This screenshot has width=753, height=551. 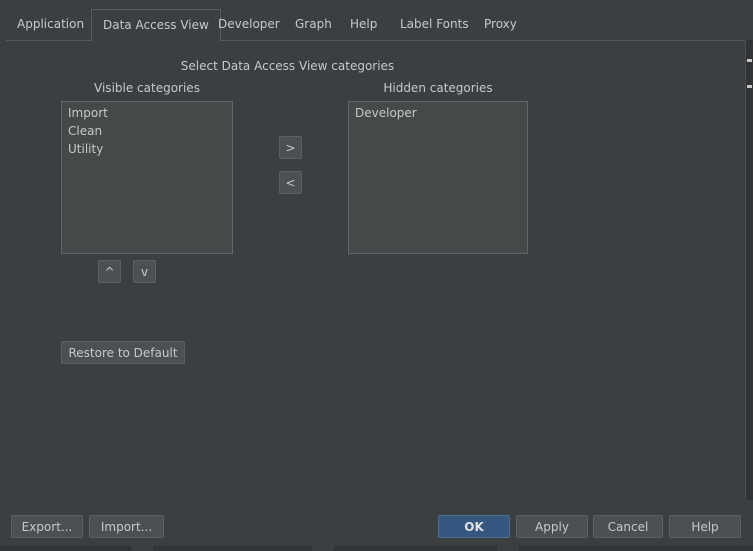 I want to click on list-item: Clean, so click(x=147, y=131).